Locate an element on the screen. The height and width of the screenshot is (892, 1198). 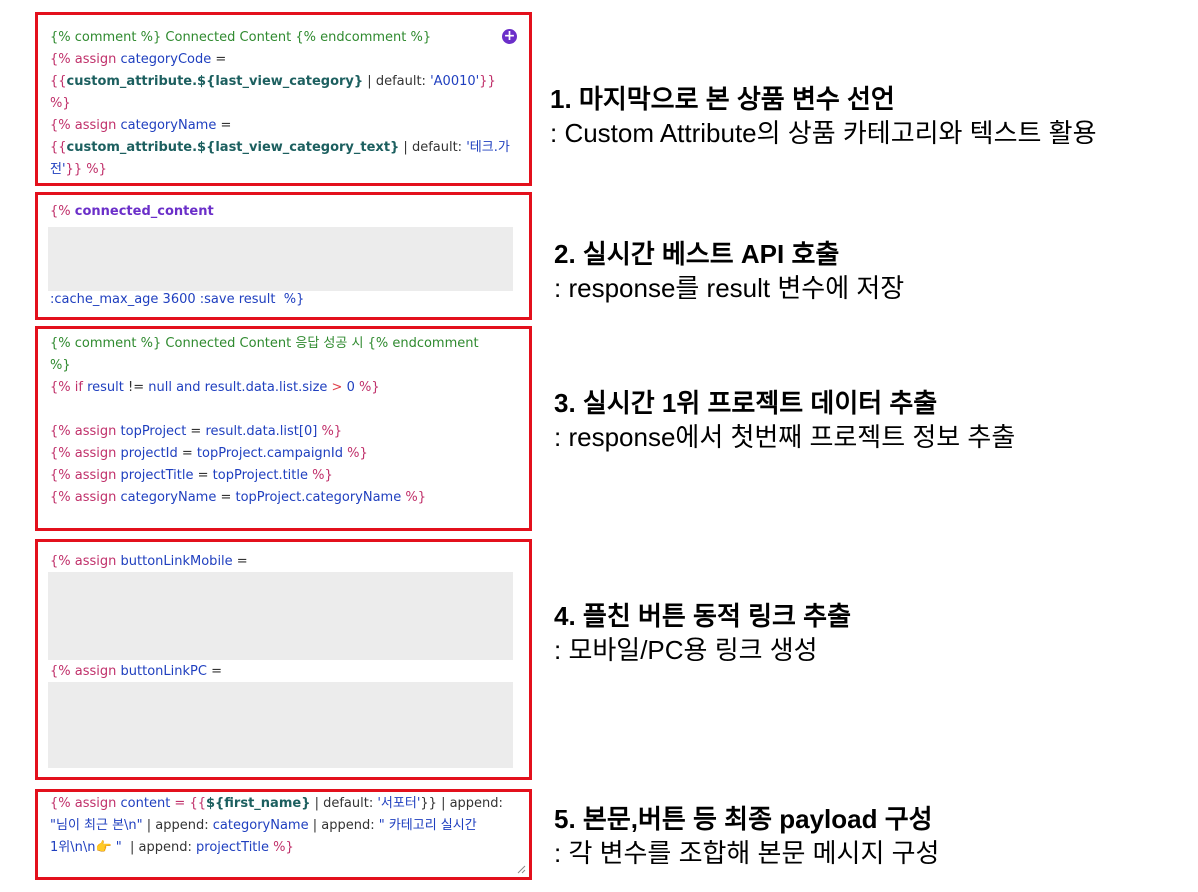
code-token: "님이 최근 본\n" is located at coordinates (96, 825).